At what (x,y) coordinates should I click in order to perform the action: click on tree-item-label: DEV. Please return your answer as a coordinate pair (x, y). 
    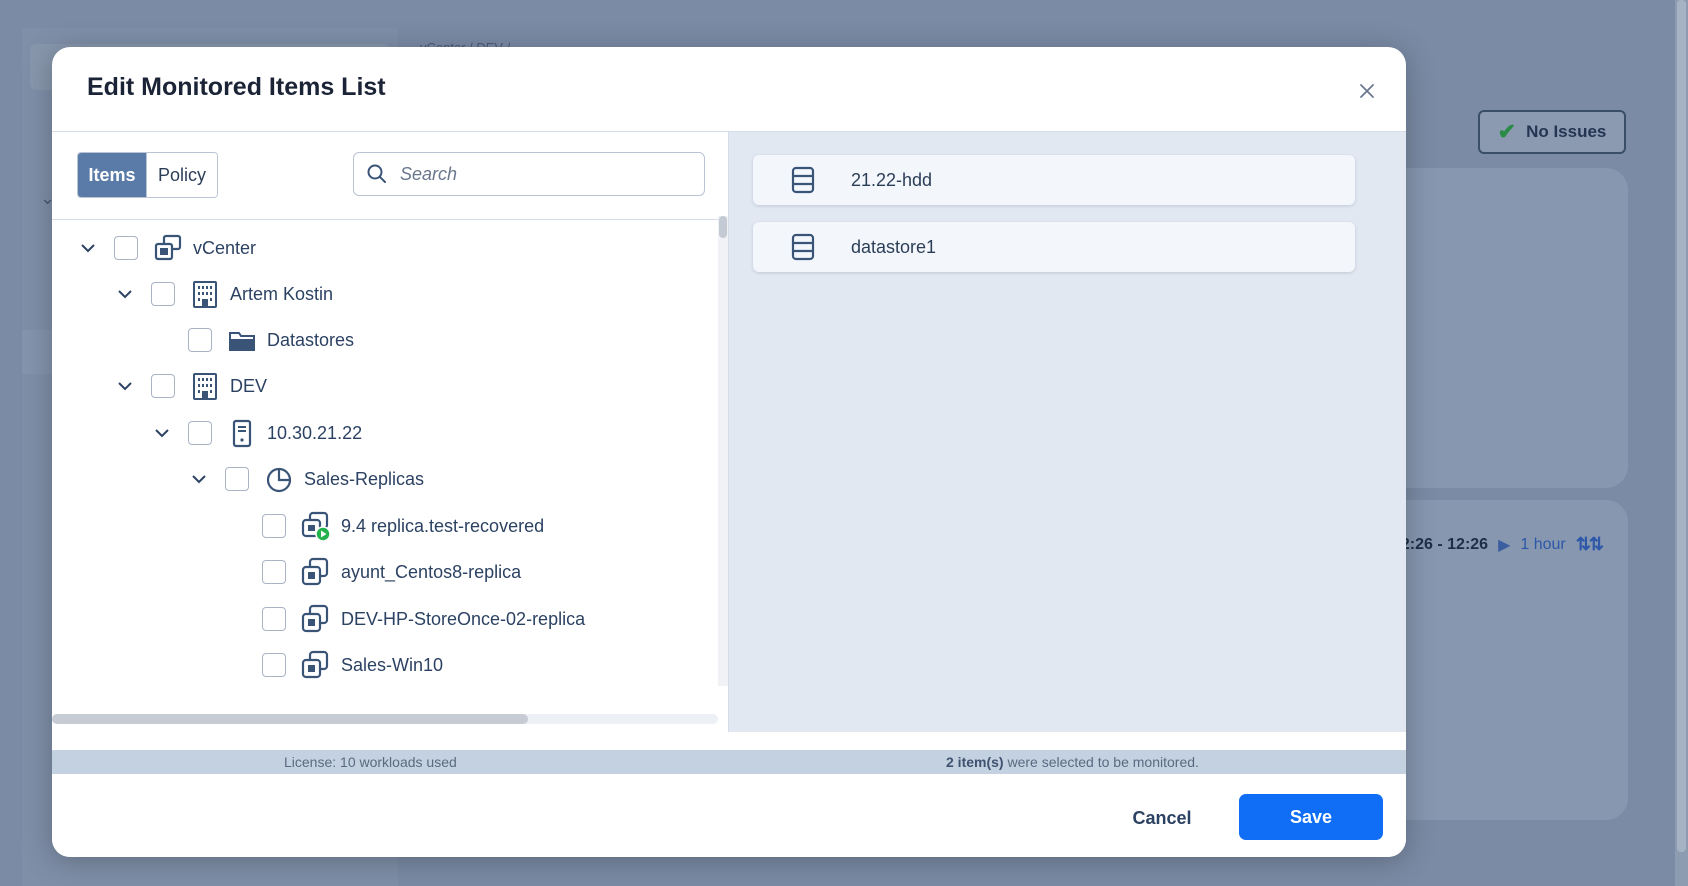
    Looking at the image, I should click on (249, 385).